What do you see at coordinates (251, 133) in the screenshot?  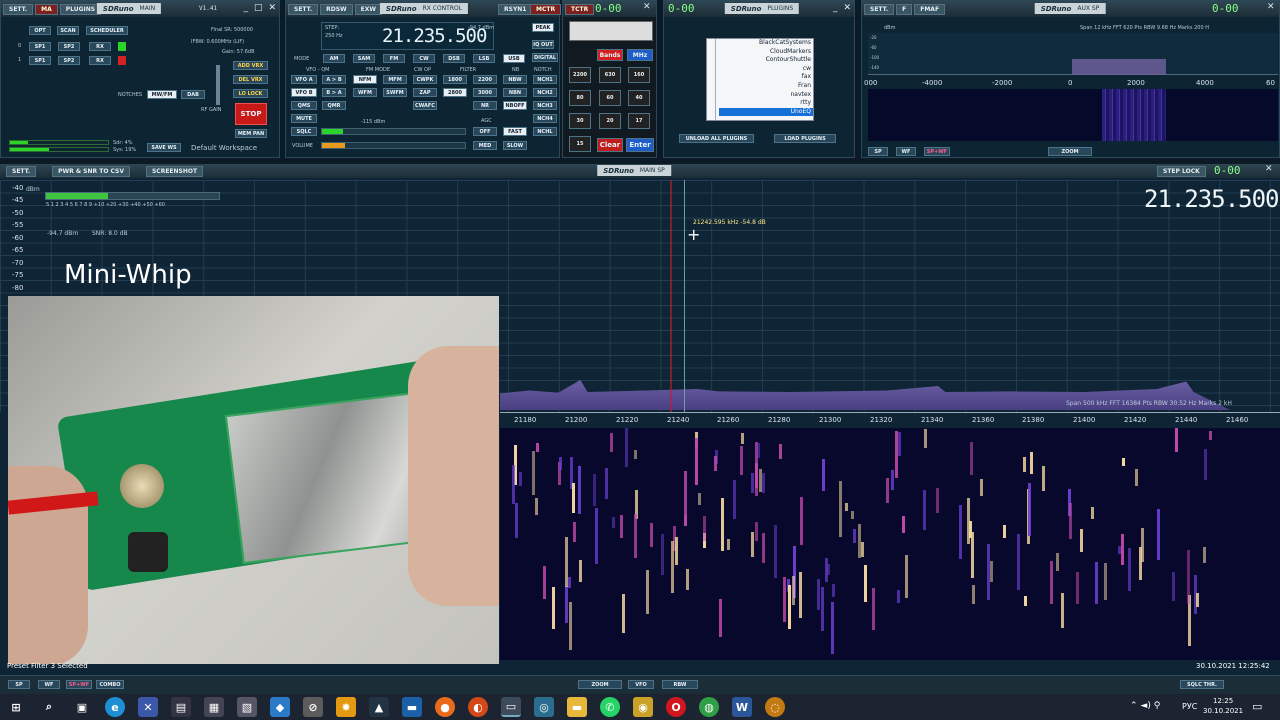 I see `mem-pan-button: MEM PAN` at bounding box center [251, 133].